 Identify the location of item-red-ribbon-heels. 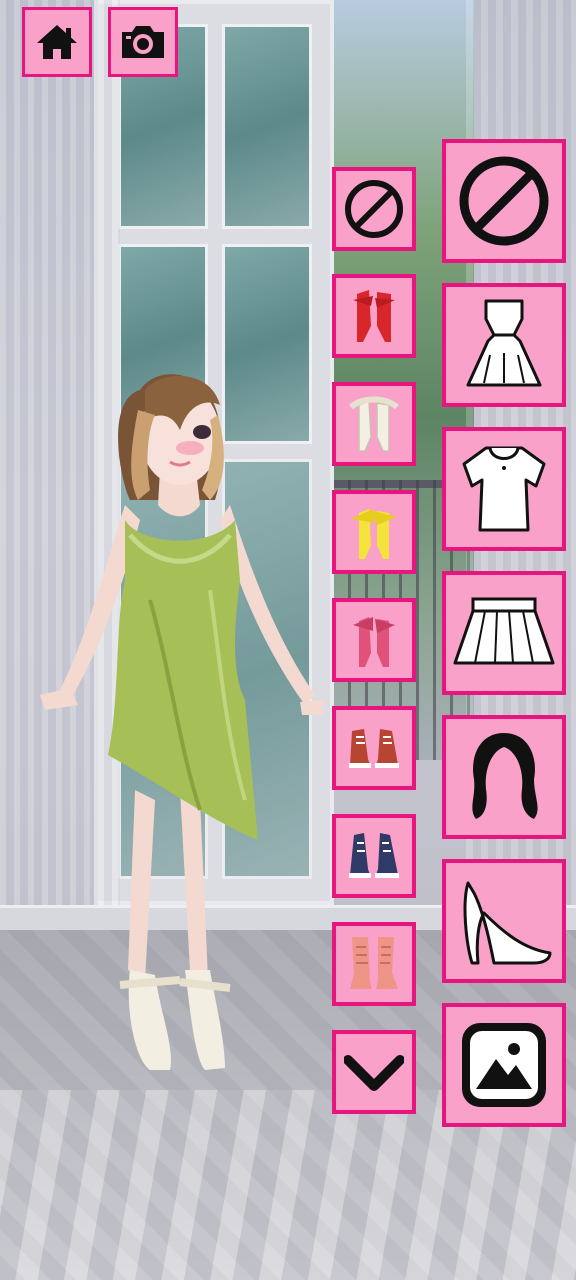
(374, 316).